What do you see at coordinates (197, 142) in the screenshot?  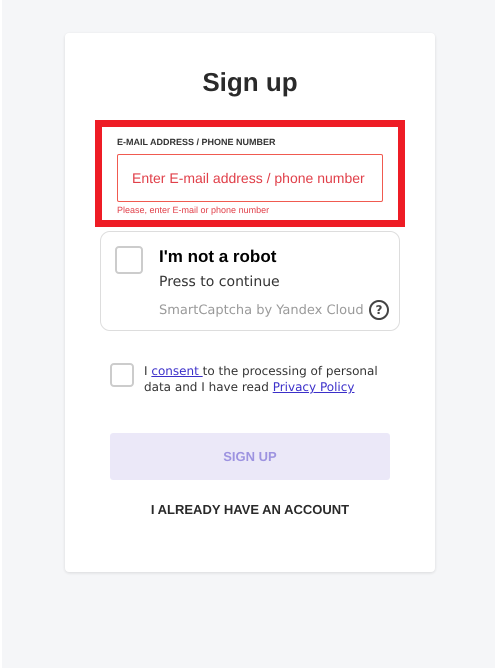 I see `field-label: E-MAIL ADDRESS / PHONE NUMBER` at bounding box center [197, 142].